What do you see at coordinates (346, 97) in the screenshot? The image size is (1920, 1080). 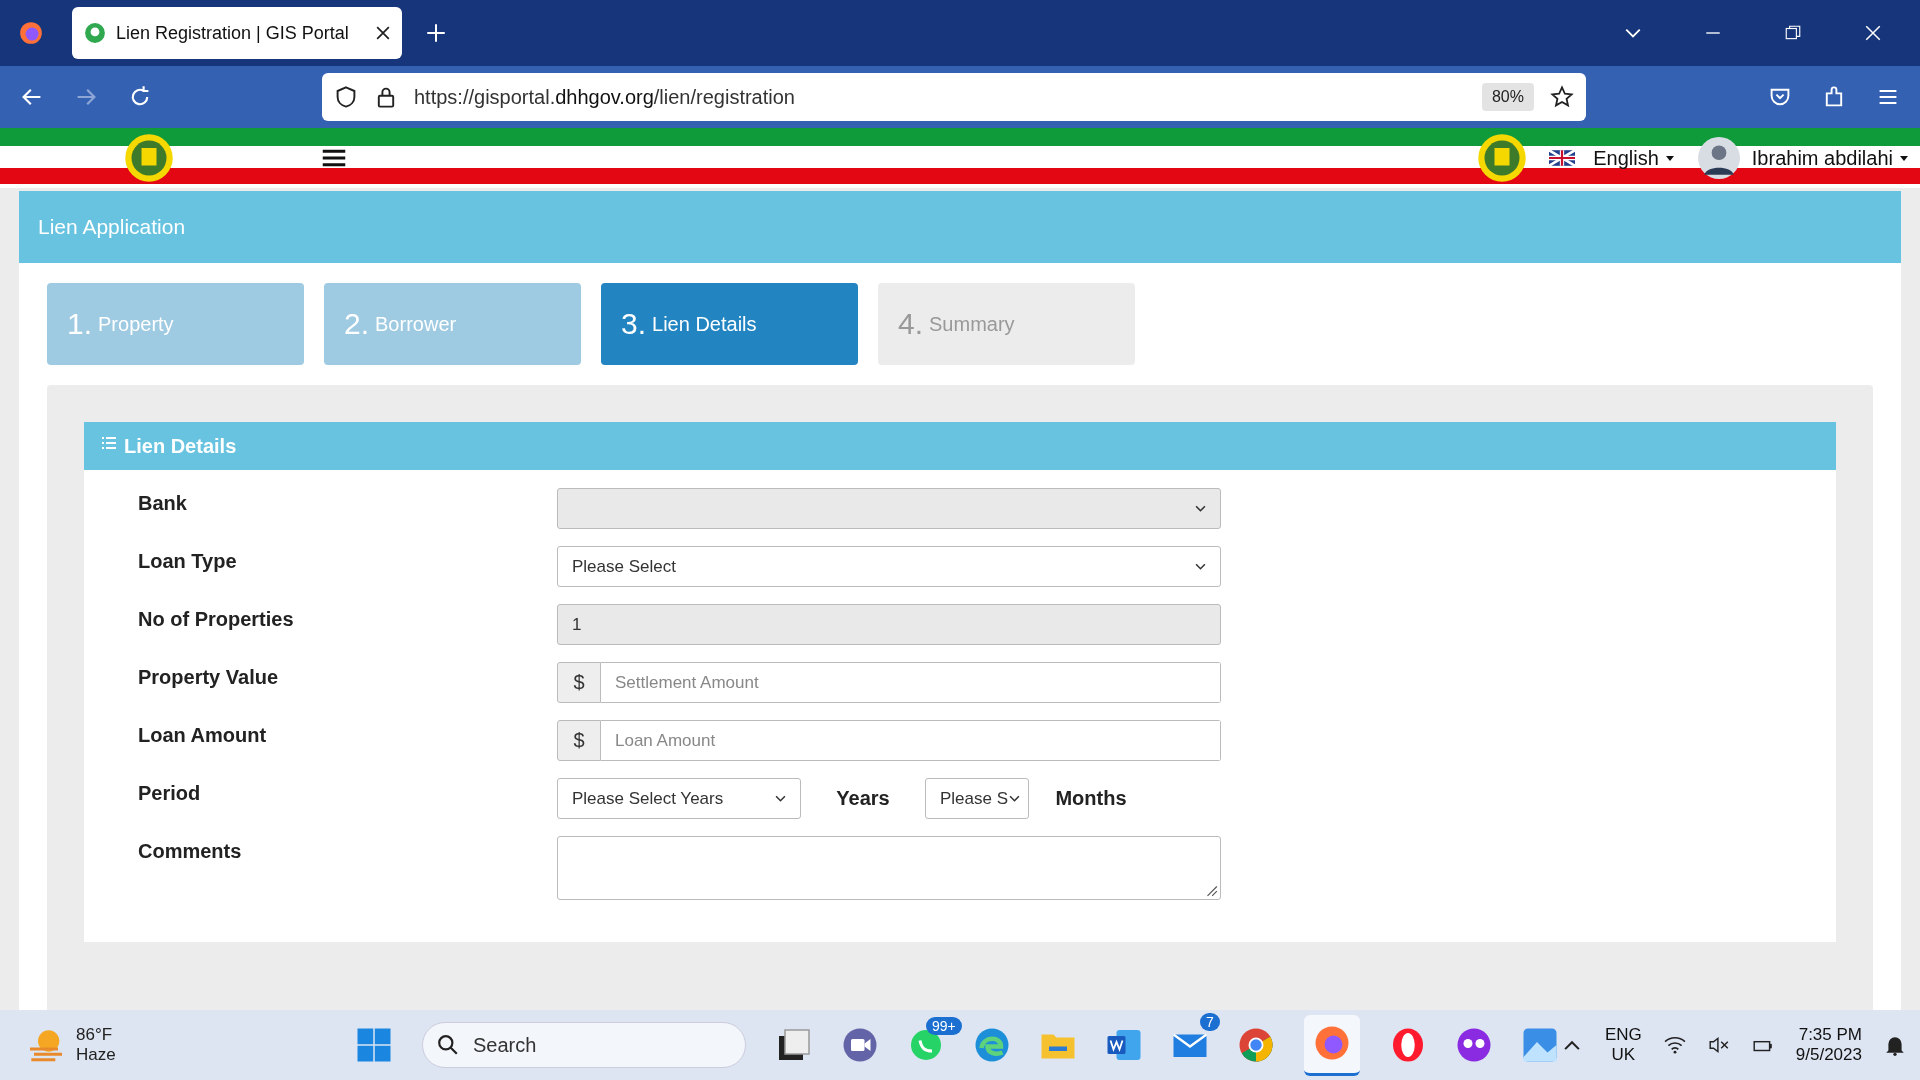 I see `shield-icon` at bounding box center [346, 97].